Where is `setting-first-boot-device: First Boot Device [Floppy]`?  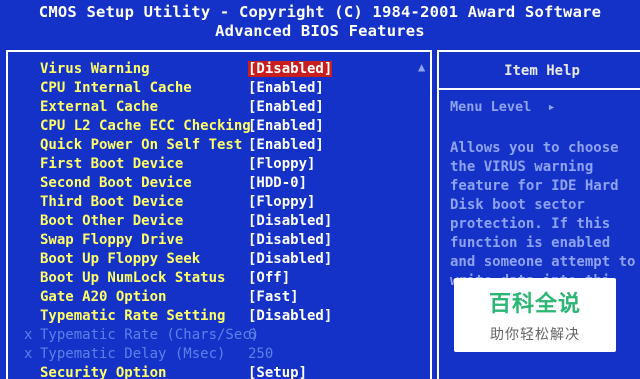
setting-first-boot-device: First Boot Device [Floppy] is located at coordinates (190, 164).